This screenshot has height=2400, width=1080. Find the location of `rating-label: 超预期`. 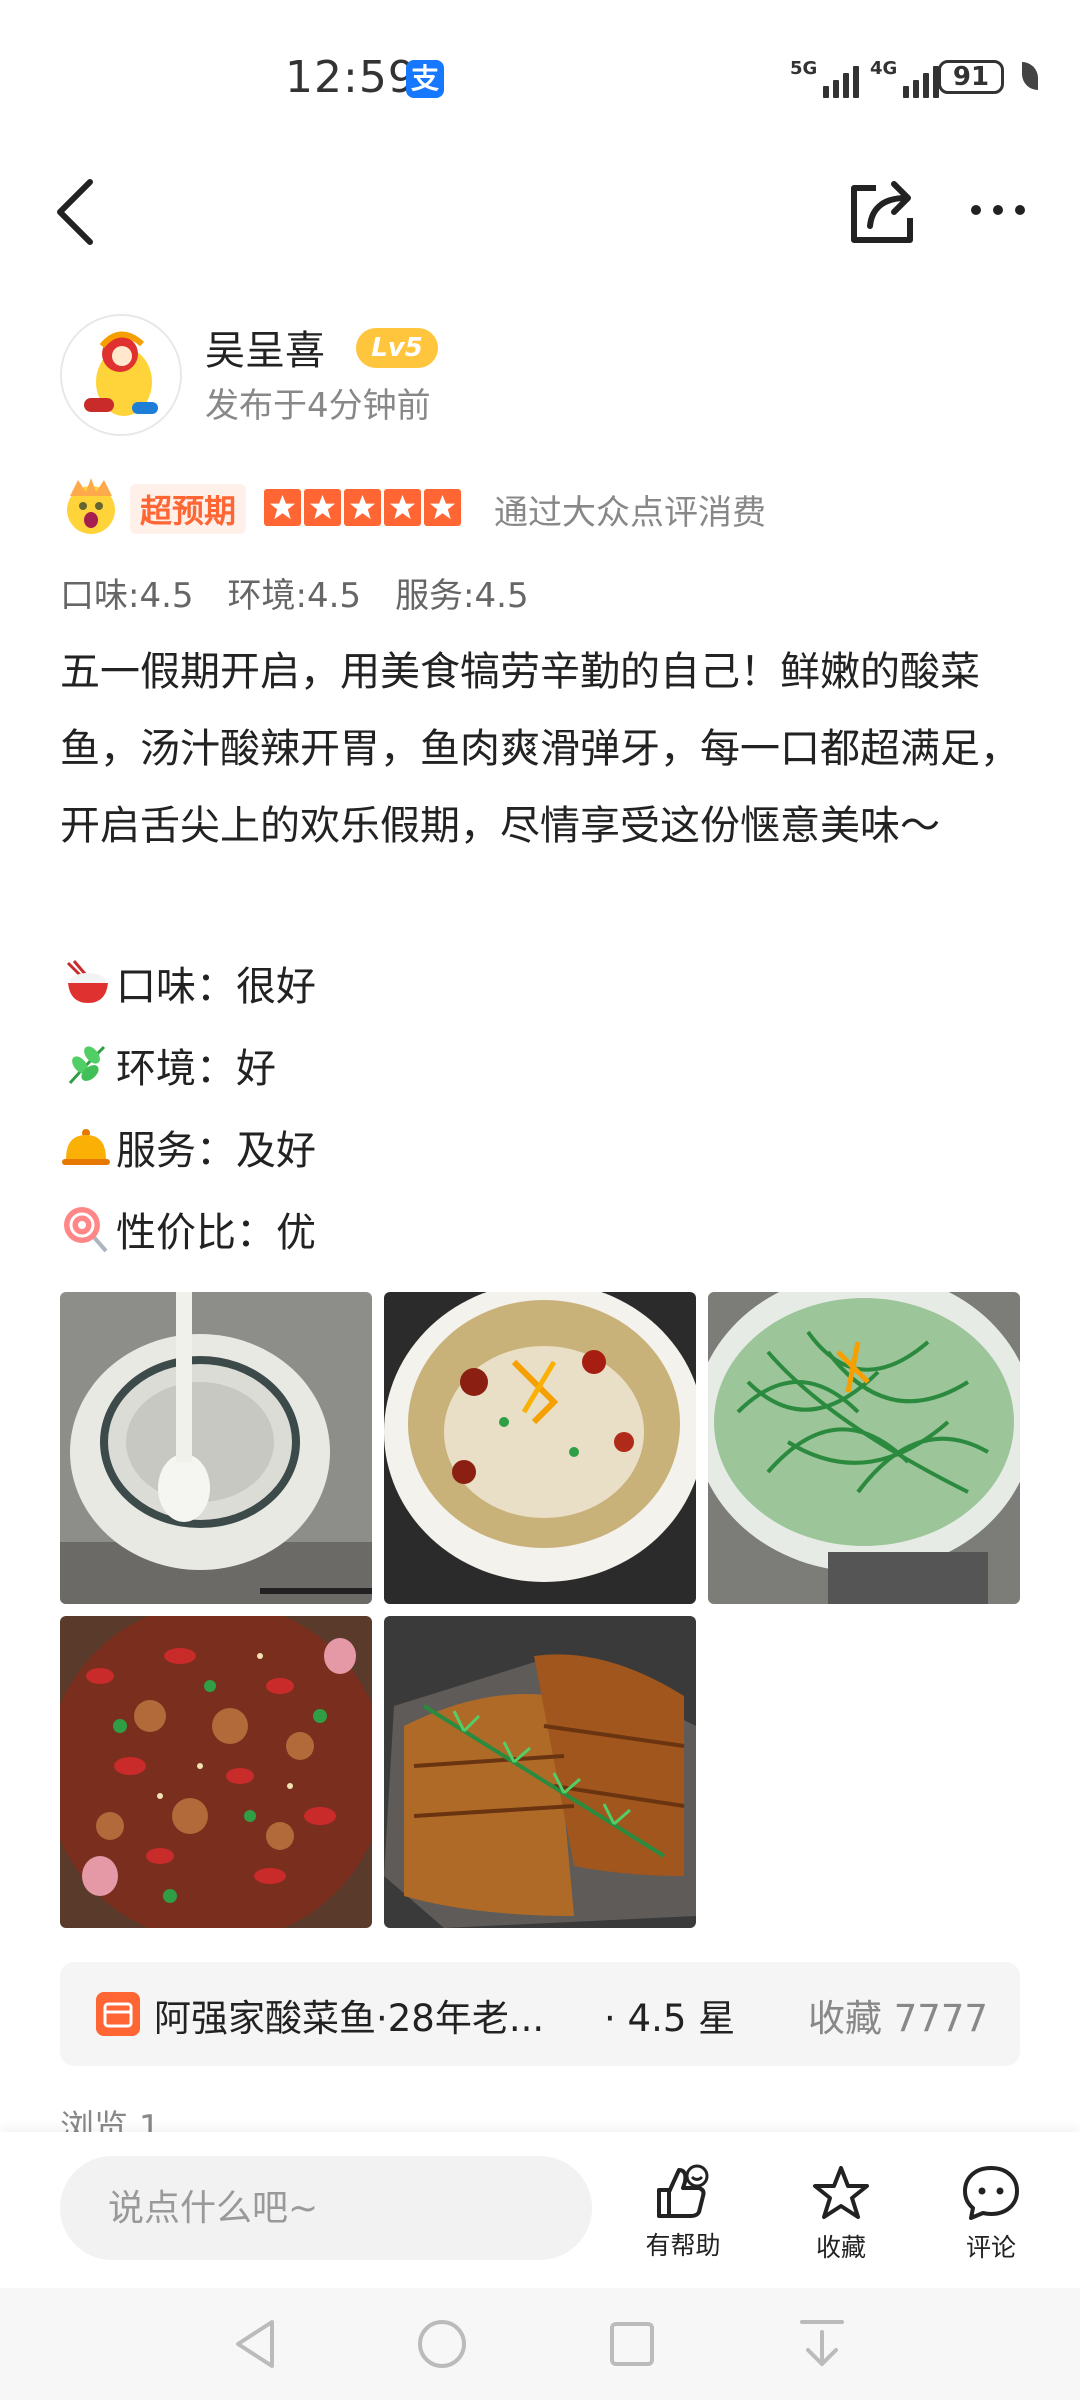

rating-label: 超预期 is located at coordinates (188, 509).